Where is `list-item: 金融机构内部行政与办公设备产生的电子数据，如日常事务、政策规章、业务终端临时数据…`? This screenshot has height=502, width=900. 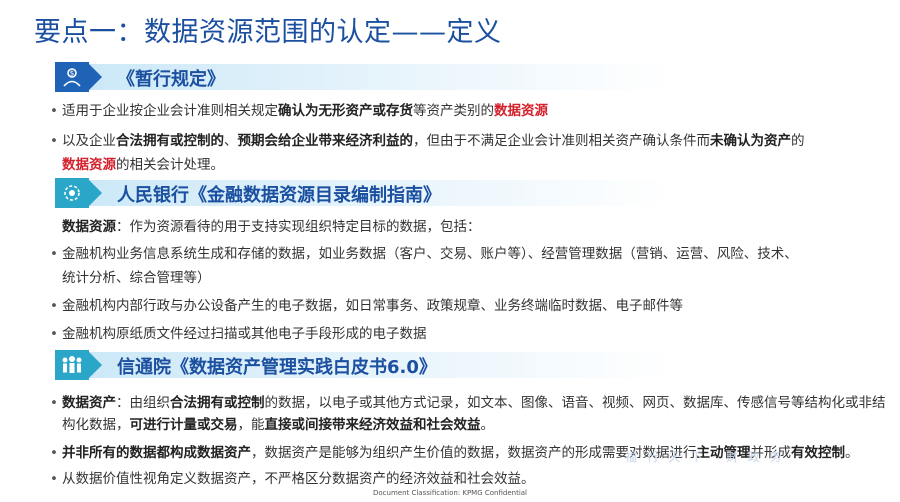 list-item: 金融机构内部行政与办公设备产生的电子数据，如日常事务、政策规章、业务终端临时数据… is located at coordinates (366, 306).